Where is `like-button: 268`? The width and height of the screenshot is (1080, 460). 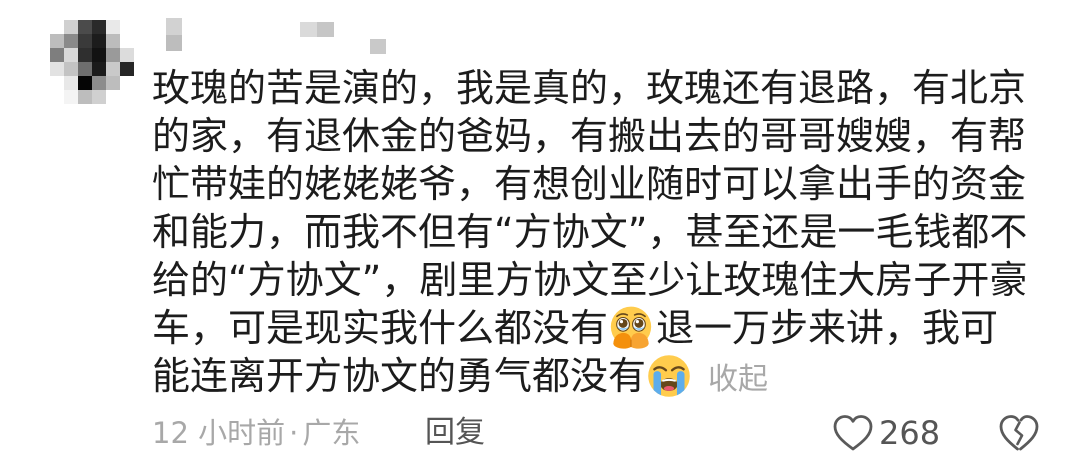
like-button: 268 is located at coordinates (890, 433).